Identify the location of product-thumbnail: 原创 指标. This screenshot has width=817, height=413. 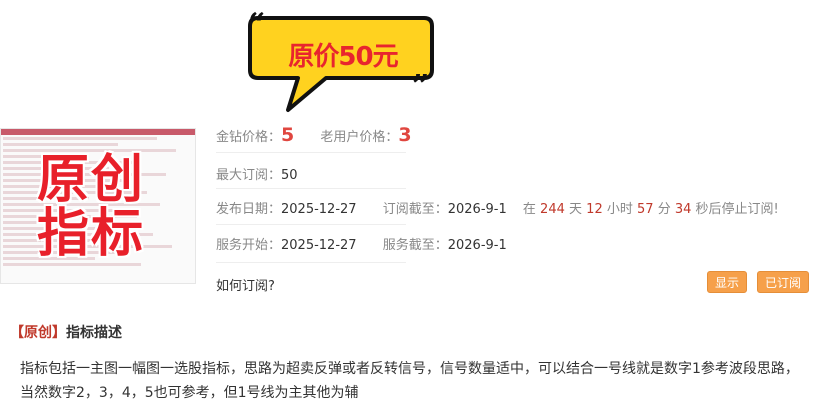
(98, 206).